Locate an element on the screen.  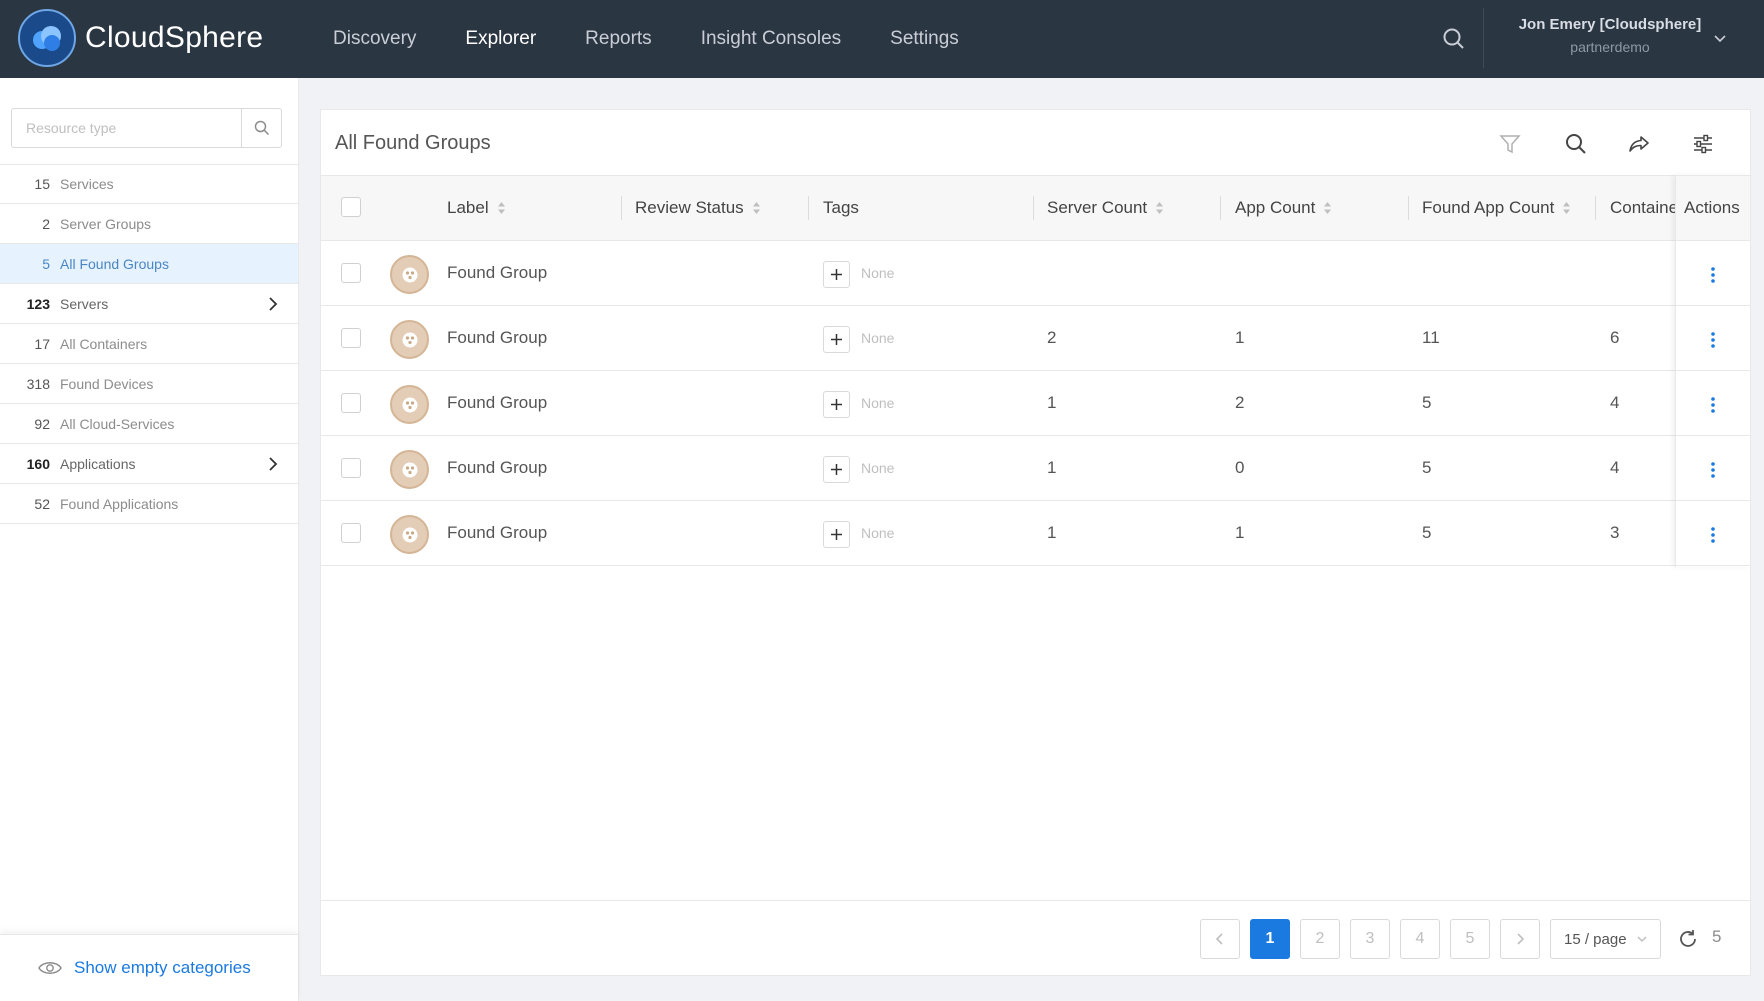
column-found-app-count: Found App Count is located at coordinates (1496, 208).